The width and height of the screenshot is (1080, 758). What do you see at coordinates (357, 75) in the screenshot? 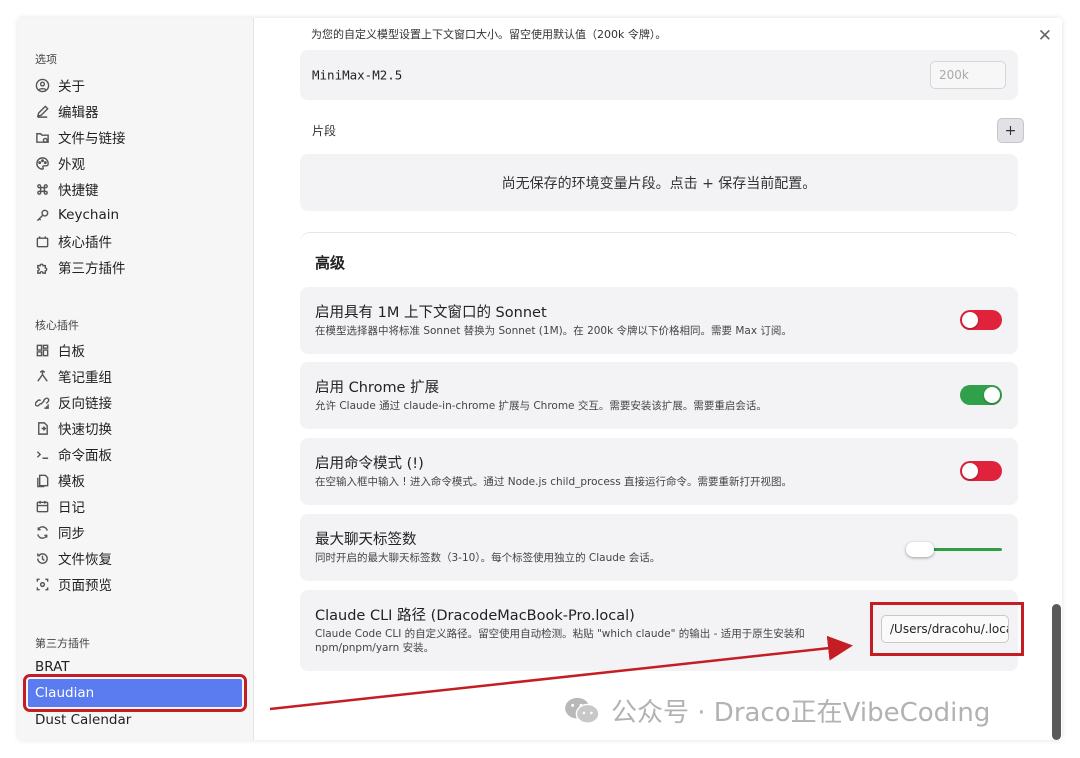
I see `model-name: MiniMax-M2.5` at bounding box center [357, 75].